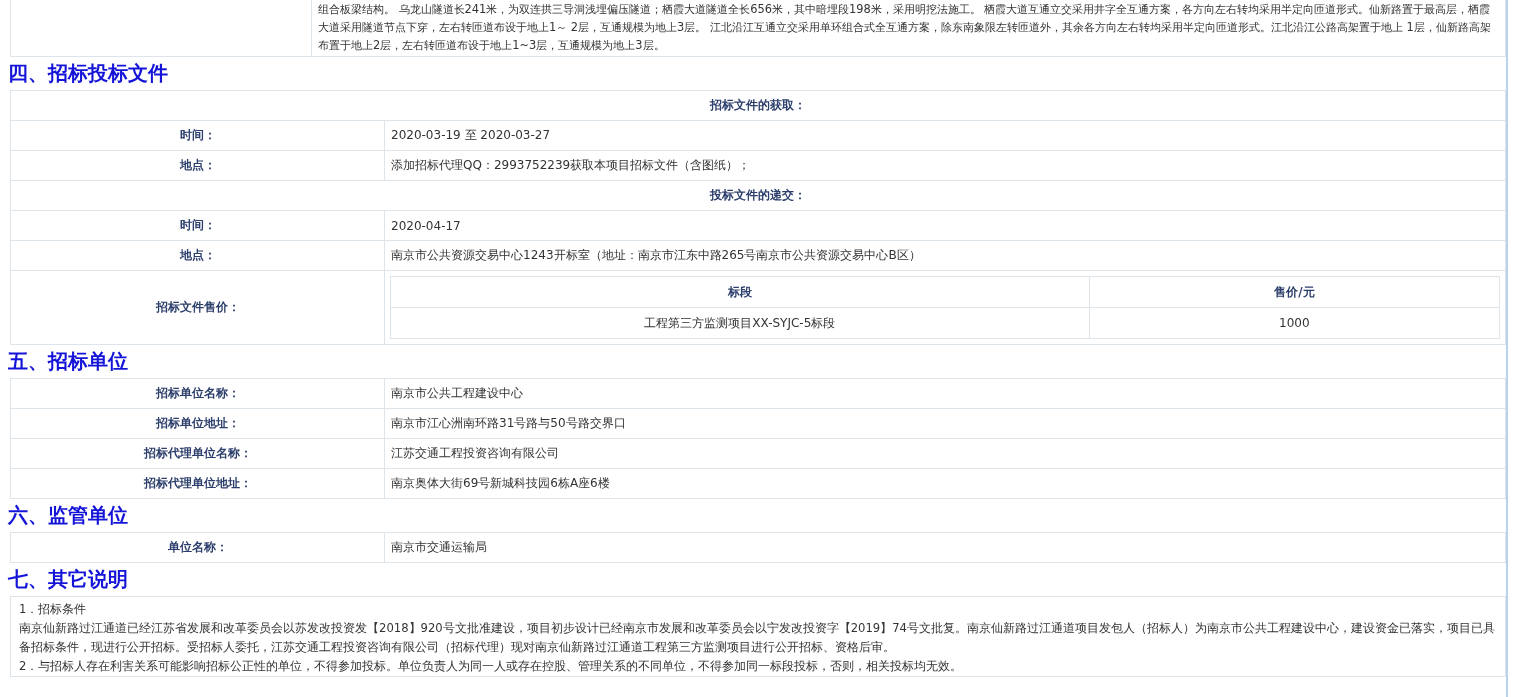 The width and height of the screenshot is (1525, 697). What do you see at coordinates (197, 307) in the screenshot?
I see `field-label: 招标文件售价：` at bounding box center [197, 307].